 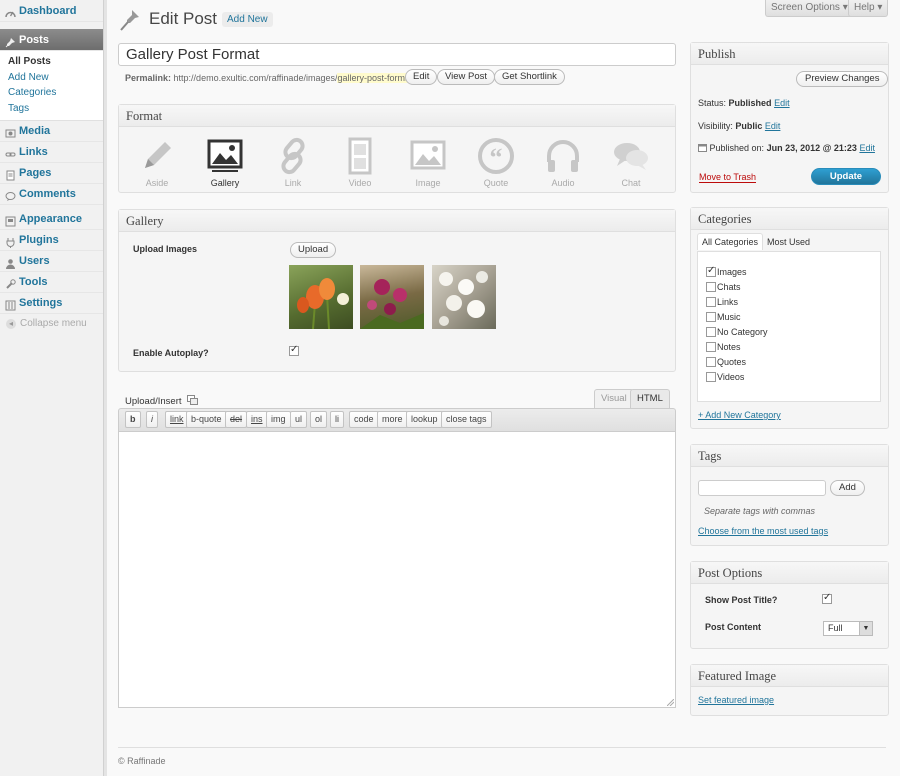 I want to click on menu-appearance: Appearance, so click(x=51, y=219).